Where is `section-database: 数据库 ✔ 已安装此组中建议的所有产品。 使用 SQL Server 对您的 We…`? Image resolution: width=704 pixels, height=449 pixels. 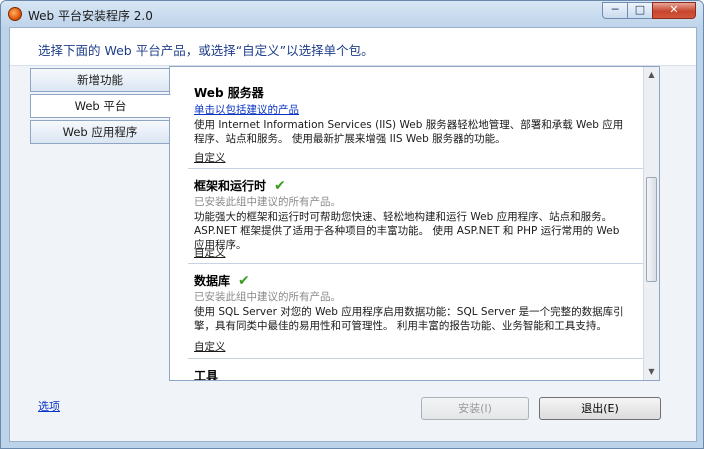 section-database: 数据库 ✔ 已安装此组中建议的所有产品。 使用 SQL Server 对您的 We… is located at coordinates (409, 302).